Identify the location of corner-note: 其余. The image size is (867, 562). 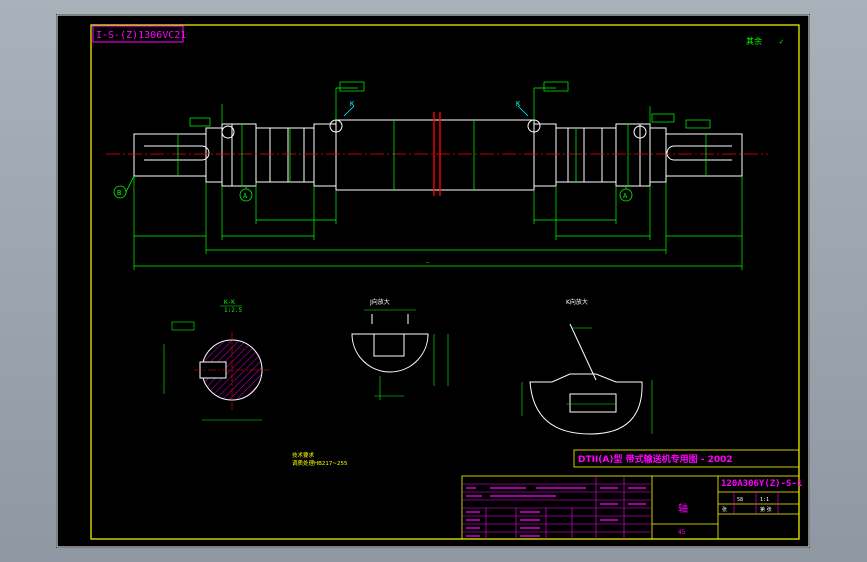
(754, 41).